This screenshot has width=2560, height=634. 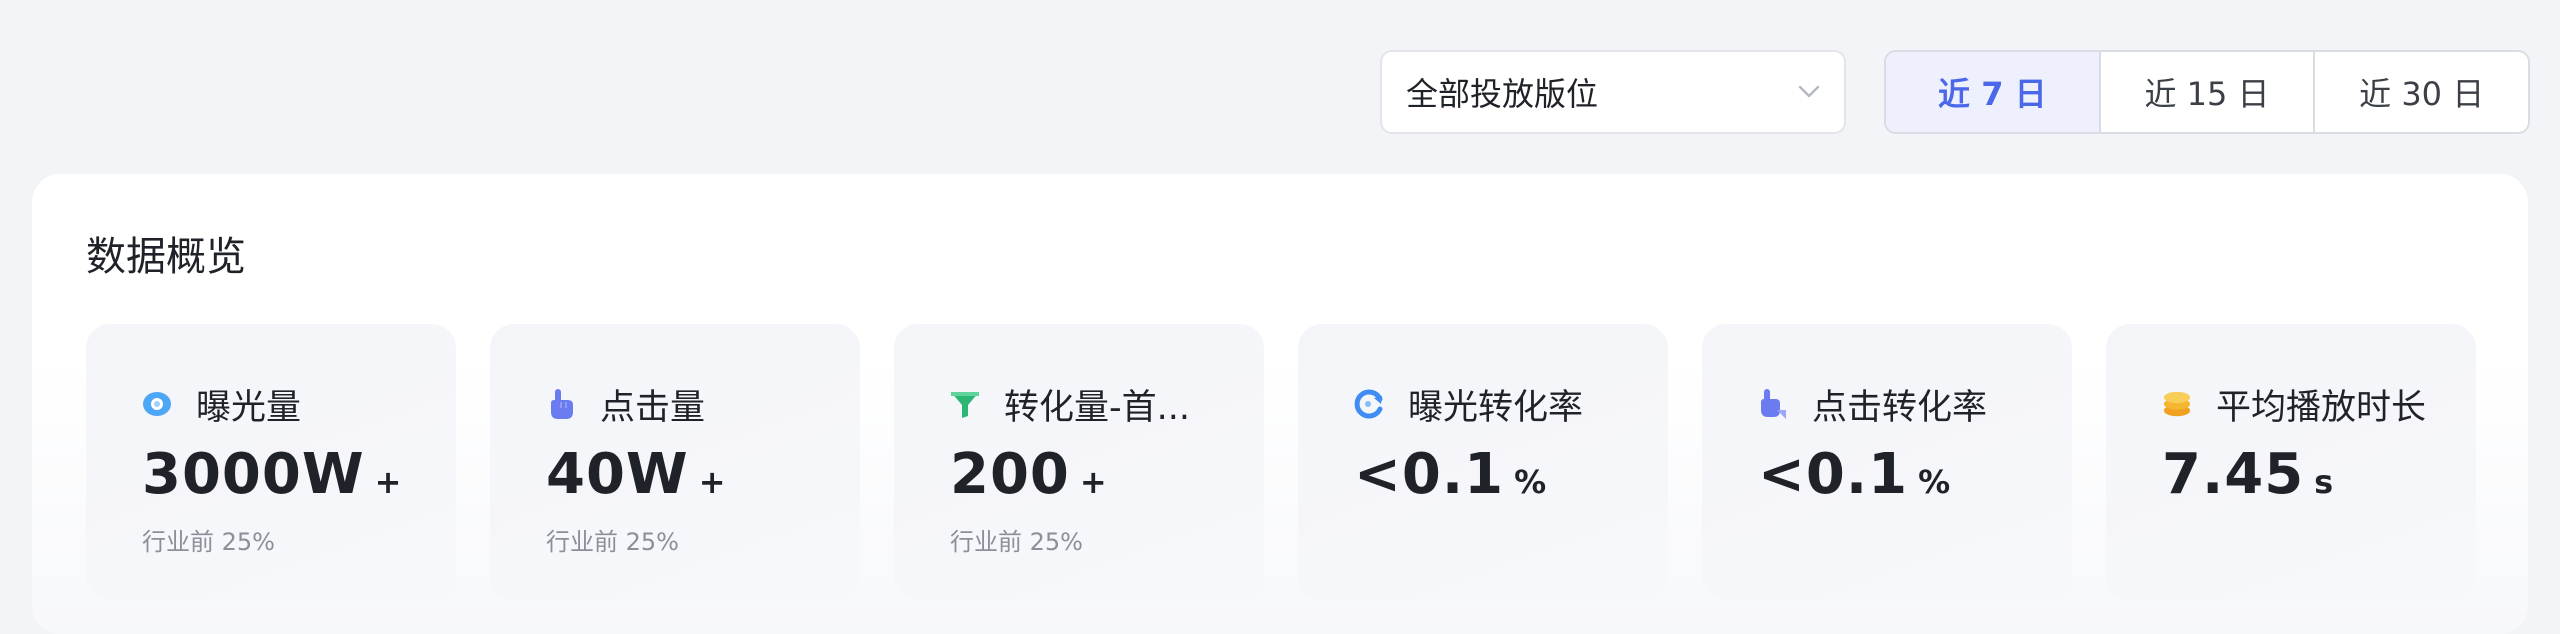 I want to click on date-range-toggle: 近 7 日 近 15 日 近 30 日, so click(x=2207, y=92).